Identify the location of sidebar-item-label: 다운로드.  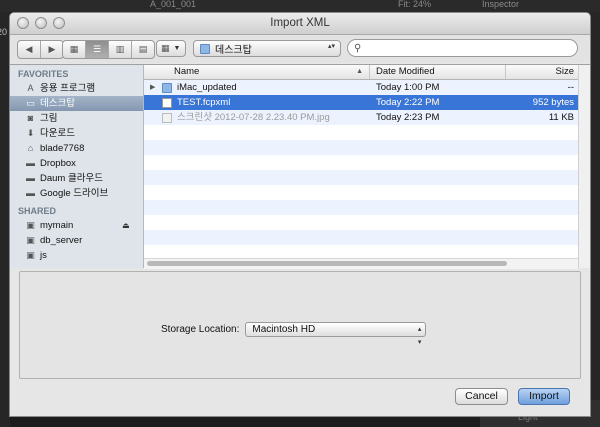
(57, 133).